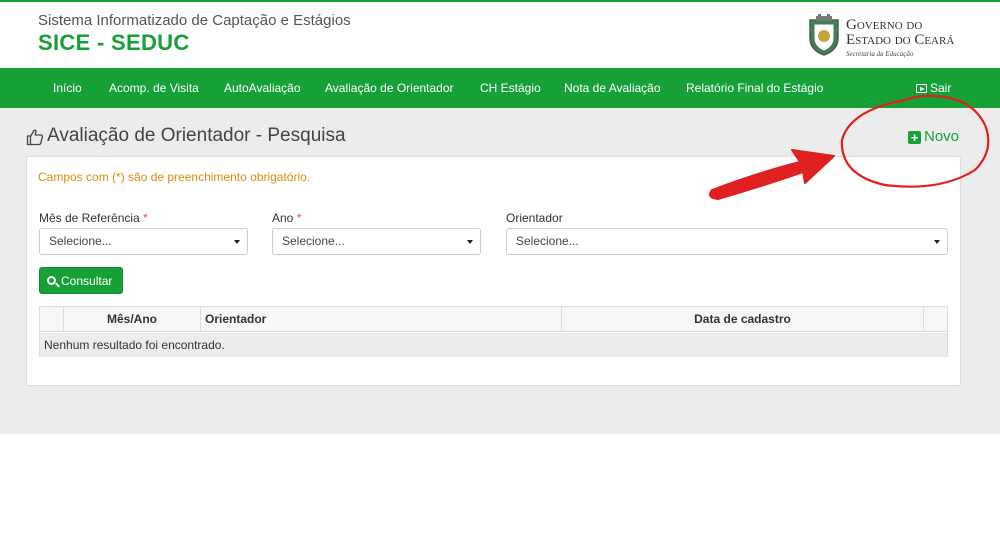 The height and width of the screenshot is (550, 1000). What do you see at coordinates (196, 135) in the screenshot?
I see `page-title: Avaliação de Orientador - Pesquisa` at bounding box center [196, 135].